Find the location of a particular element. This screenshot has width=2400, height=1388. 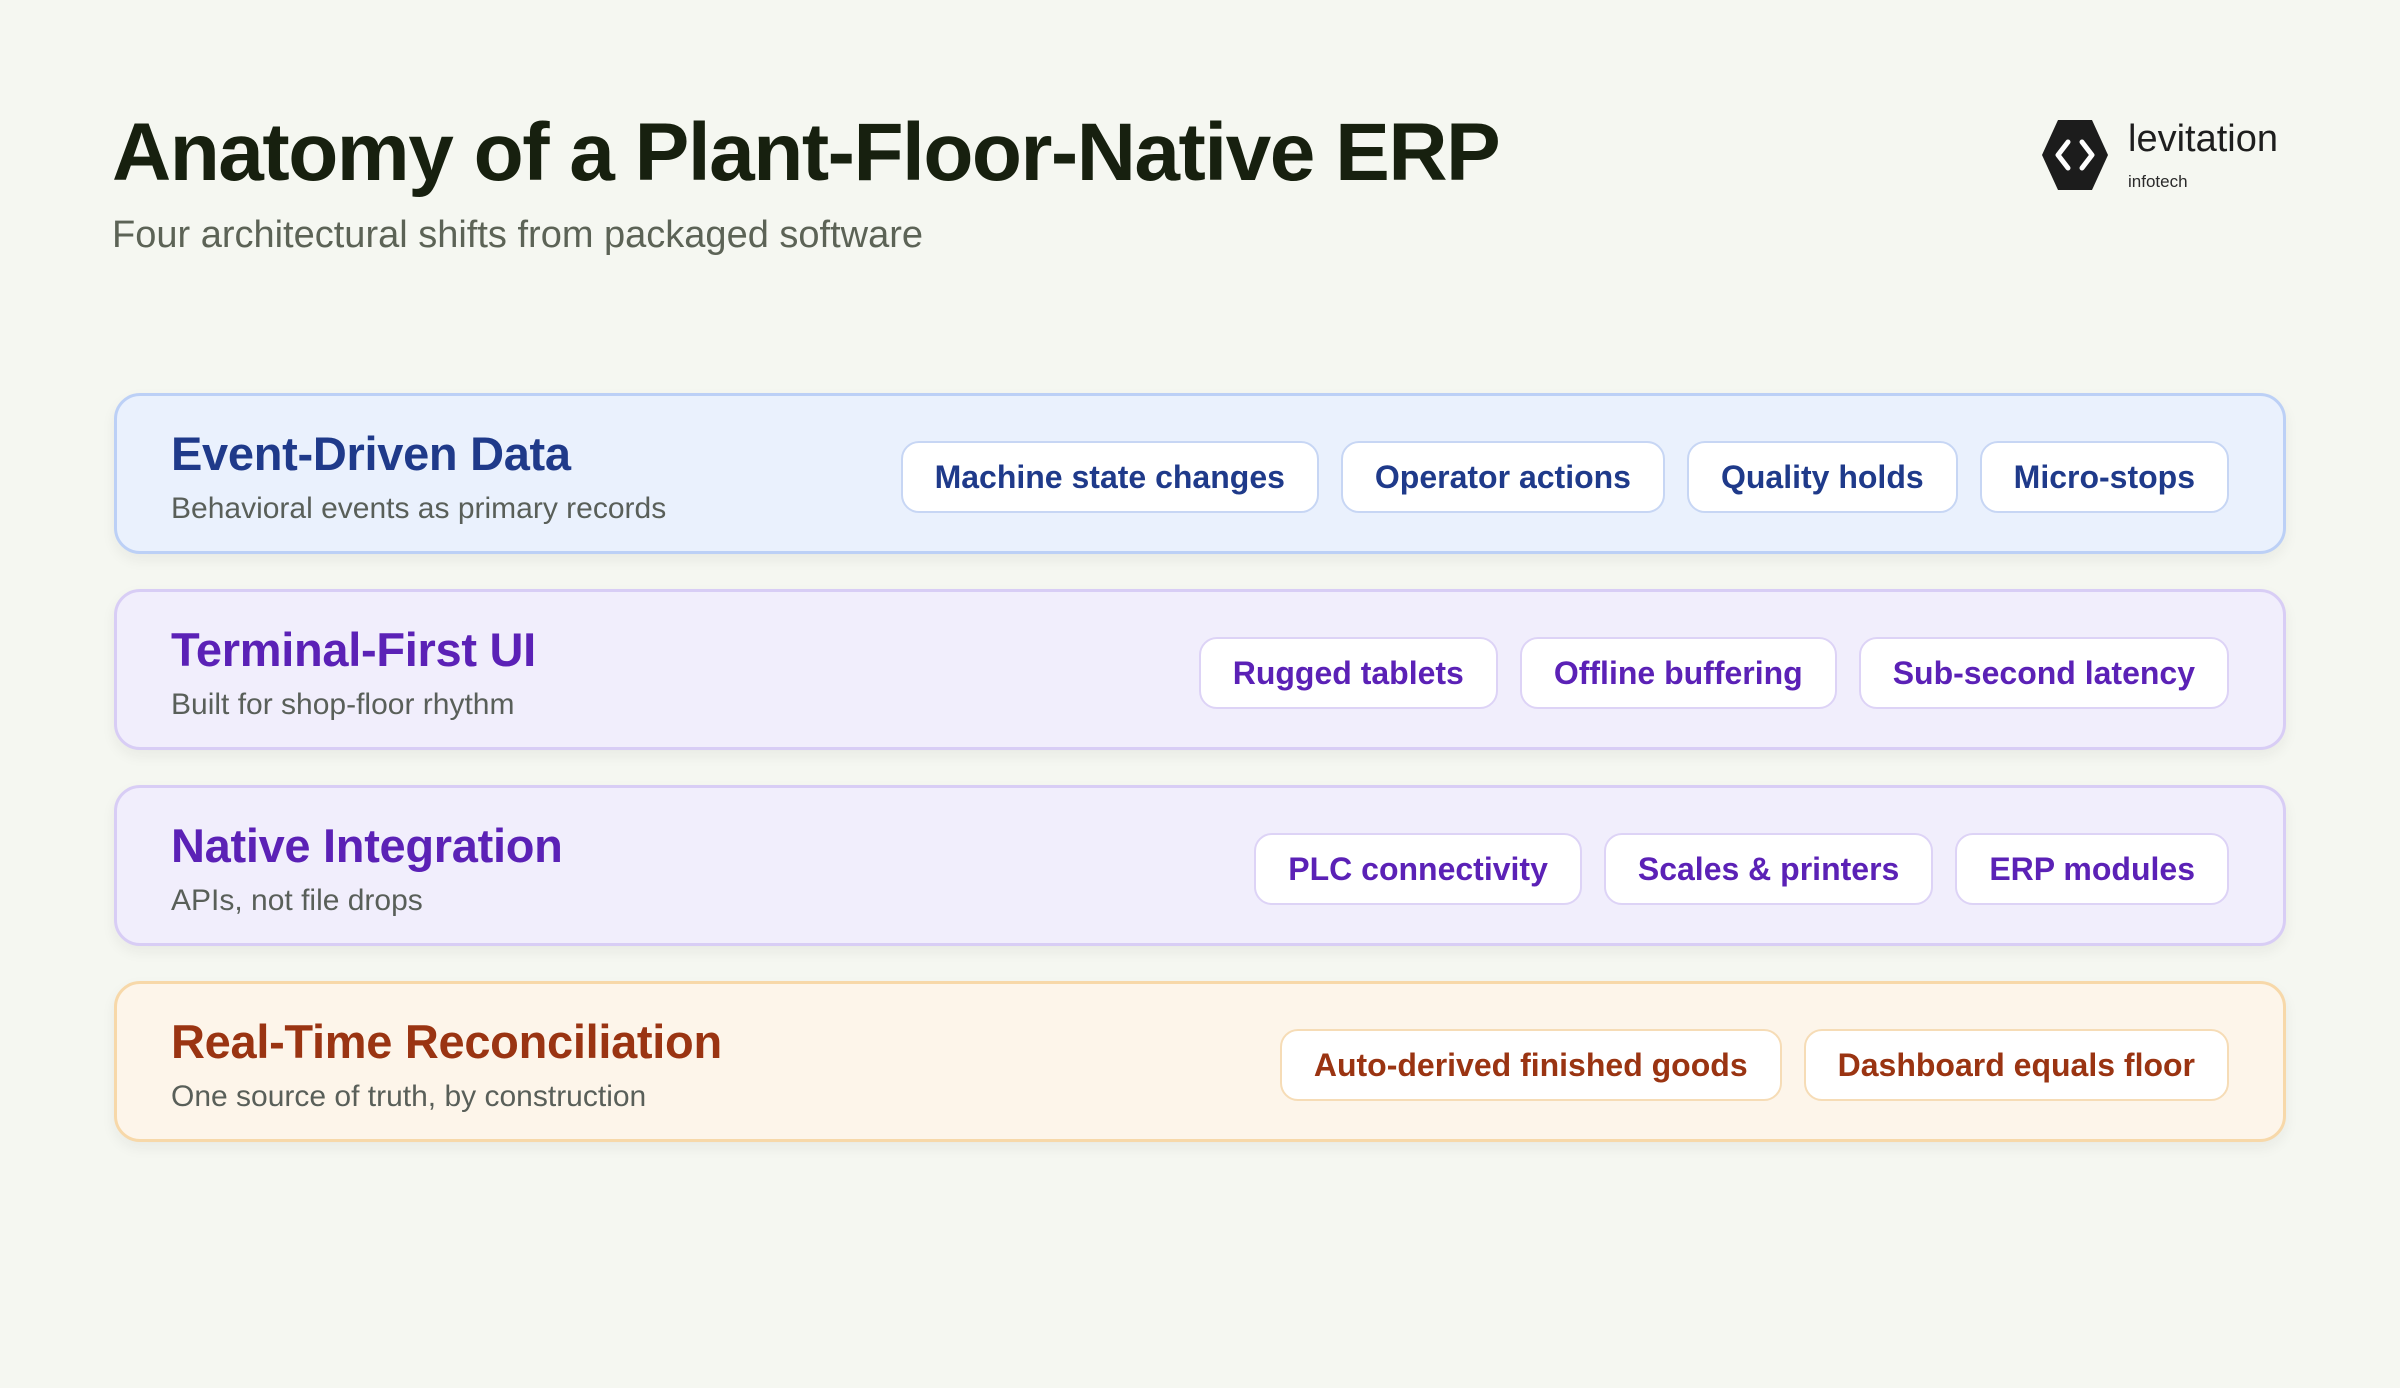

chip-machine-state-changes: Machine state changes is located at coordinates (1109, 477).